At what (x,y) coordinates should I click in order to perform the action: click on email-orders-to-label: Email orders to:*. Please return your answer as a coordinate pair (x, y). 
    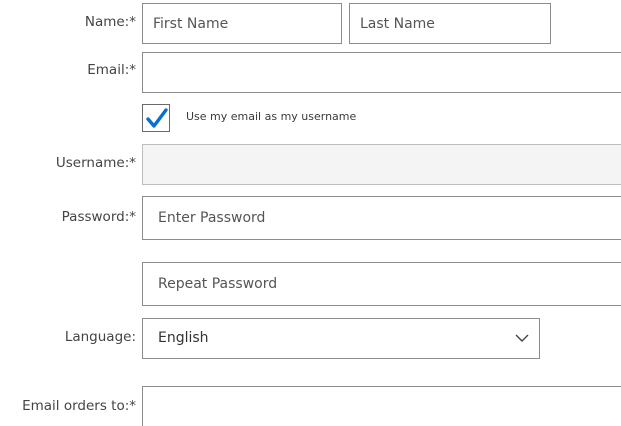
    Looking at the image, I should click on (79, 406).